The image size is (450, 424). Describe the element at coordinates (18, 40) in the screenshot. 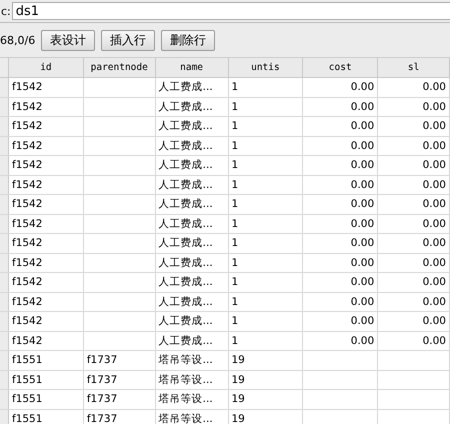

I see `status-text: 68,0/6` at that location.